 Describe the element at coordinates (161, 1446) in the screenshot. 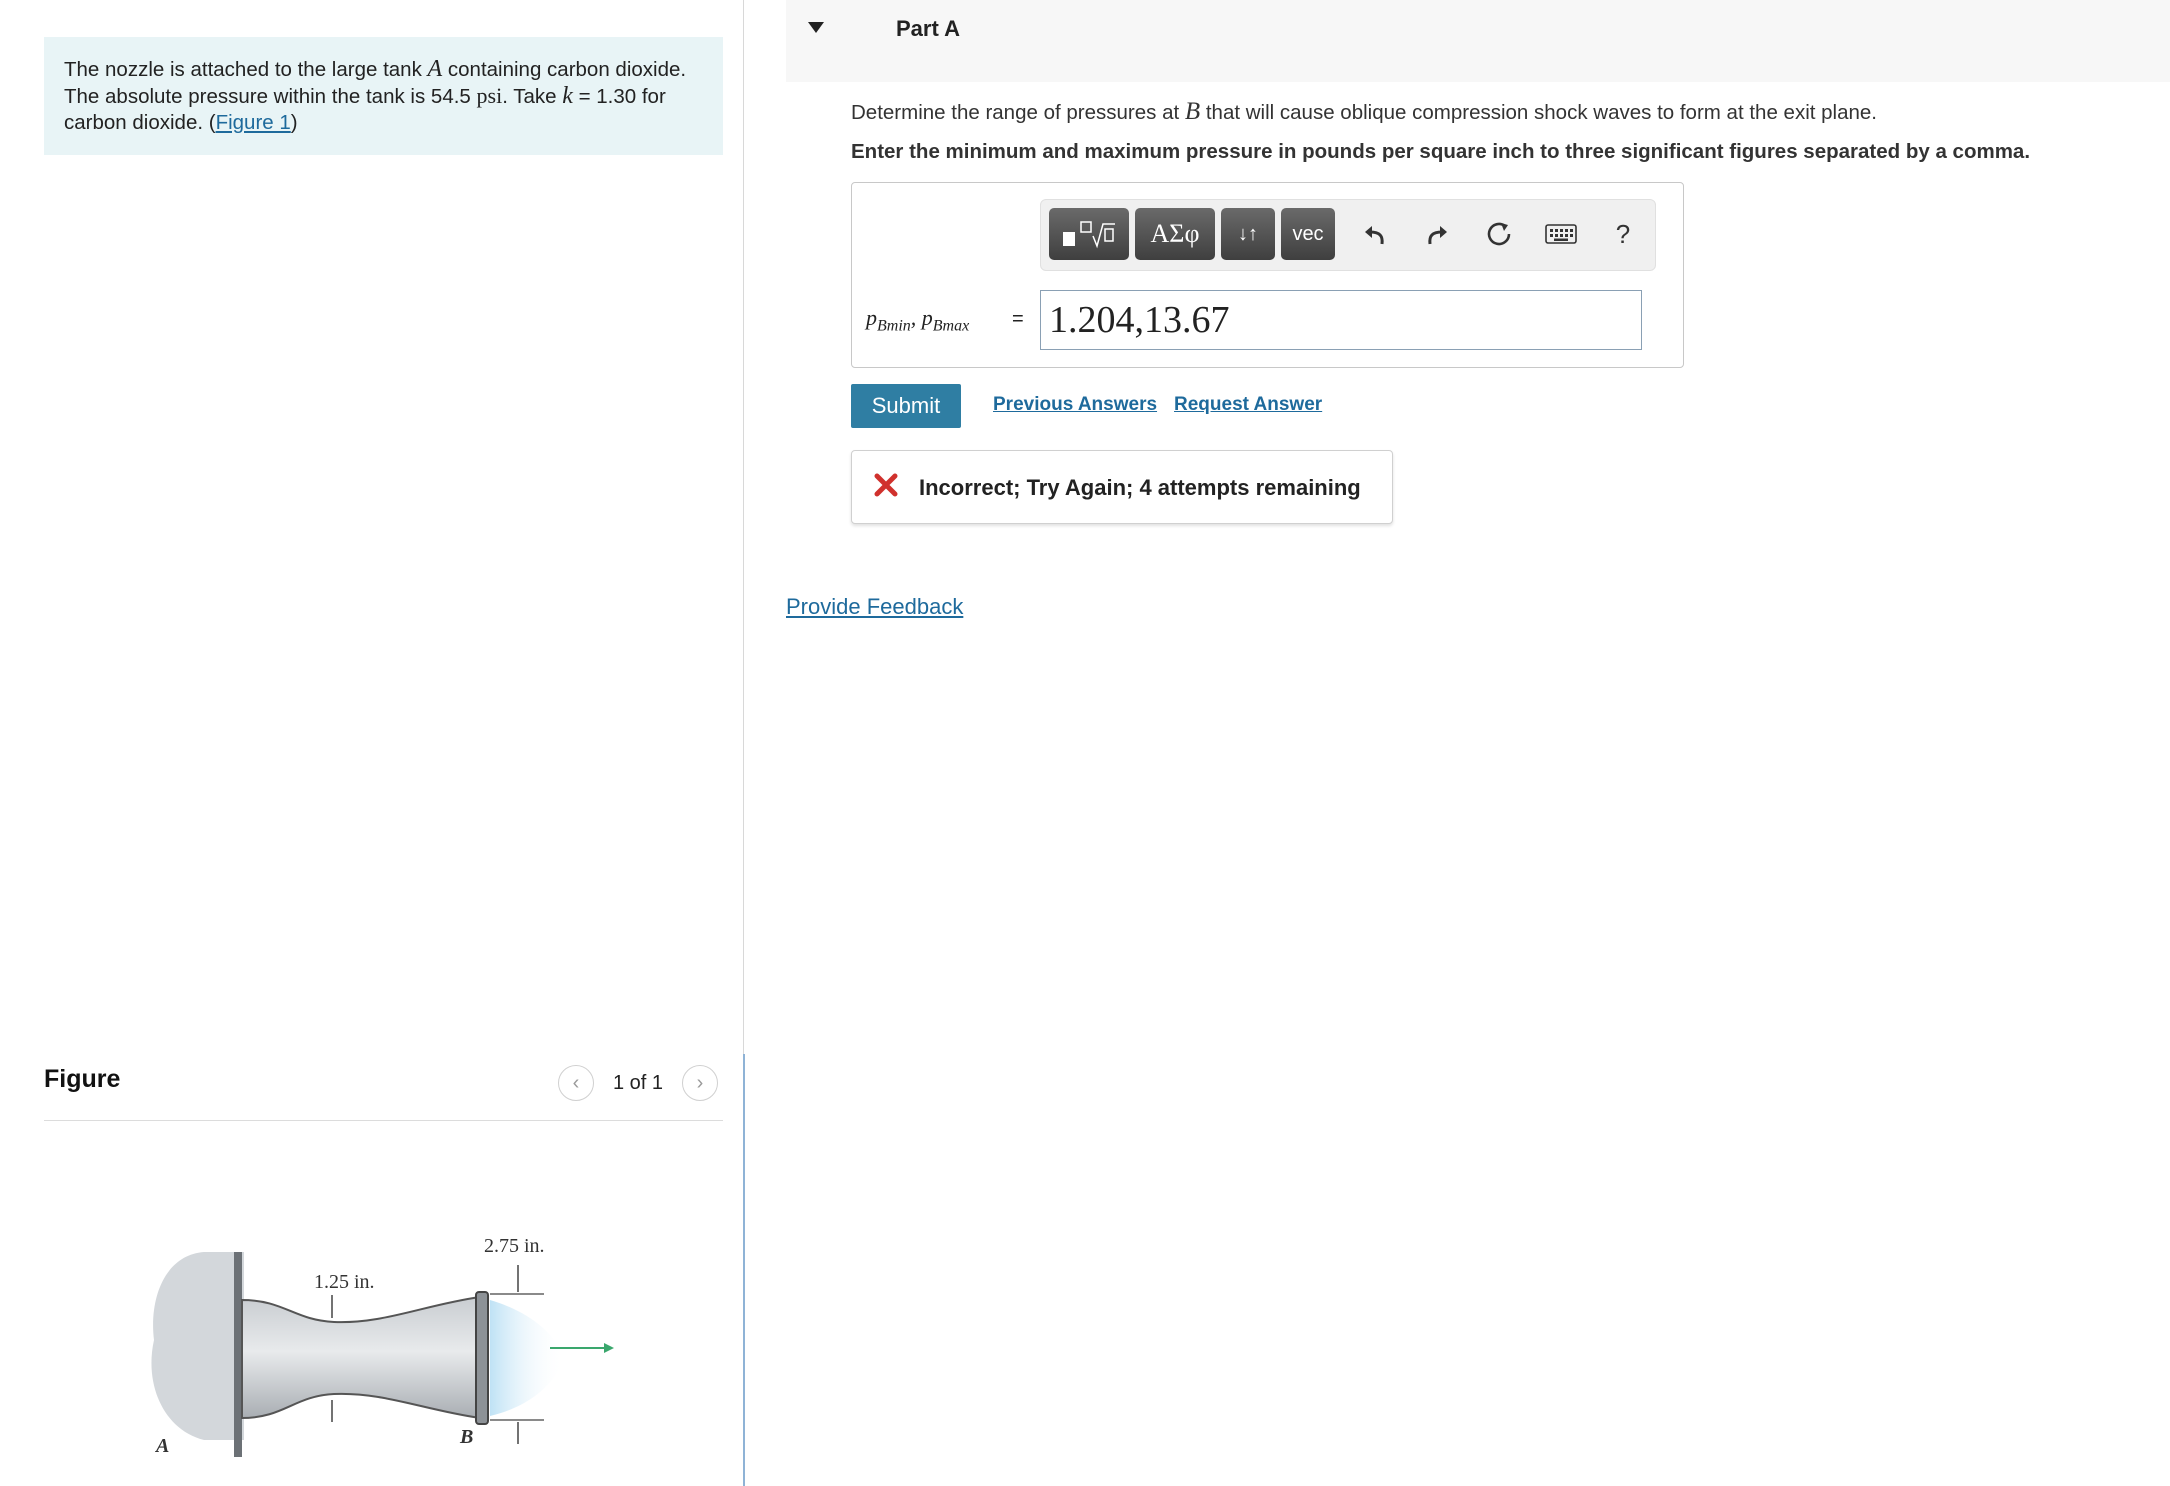

I see `tank-label: A` at that location.